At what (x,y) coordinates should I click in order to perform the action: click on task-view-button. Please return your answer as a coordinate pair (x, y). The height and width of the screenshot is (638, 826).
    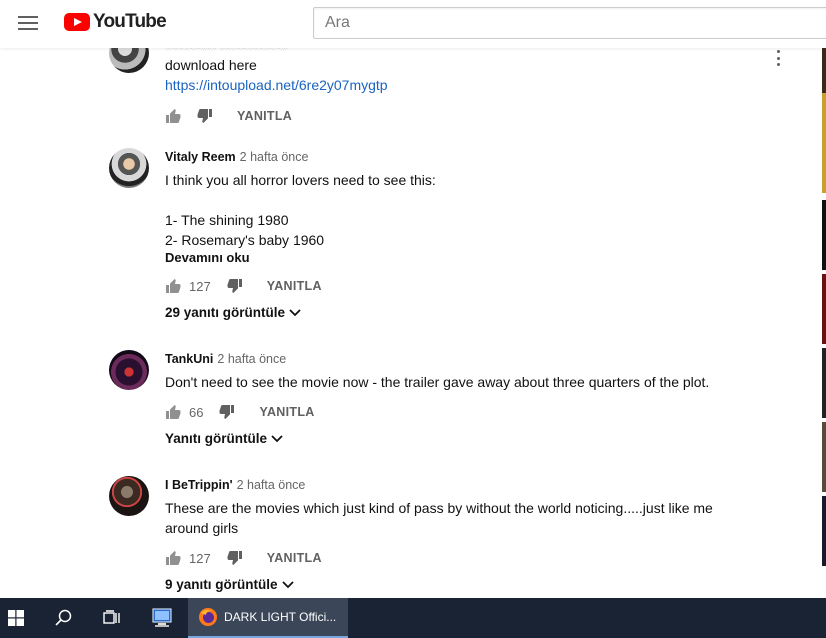
    Looking at the image, I should click on (112, 618).